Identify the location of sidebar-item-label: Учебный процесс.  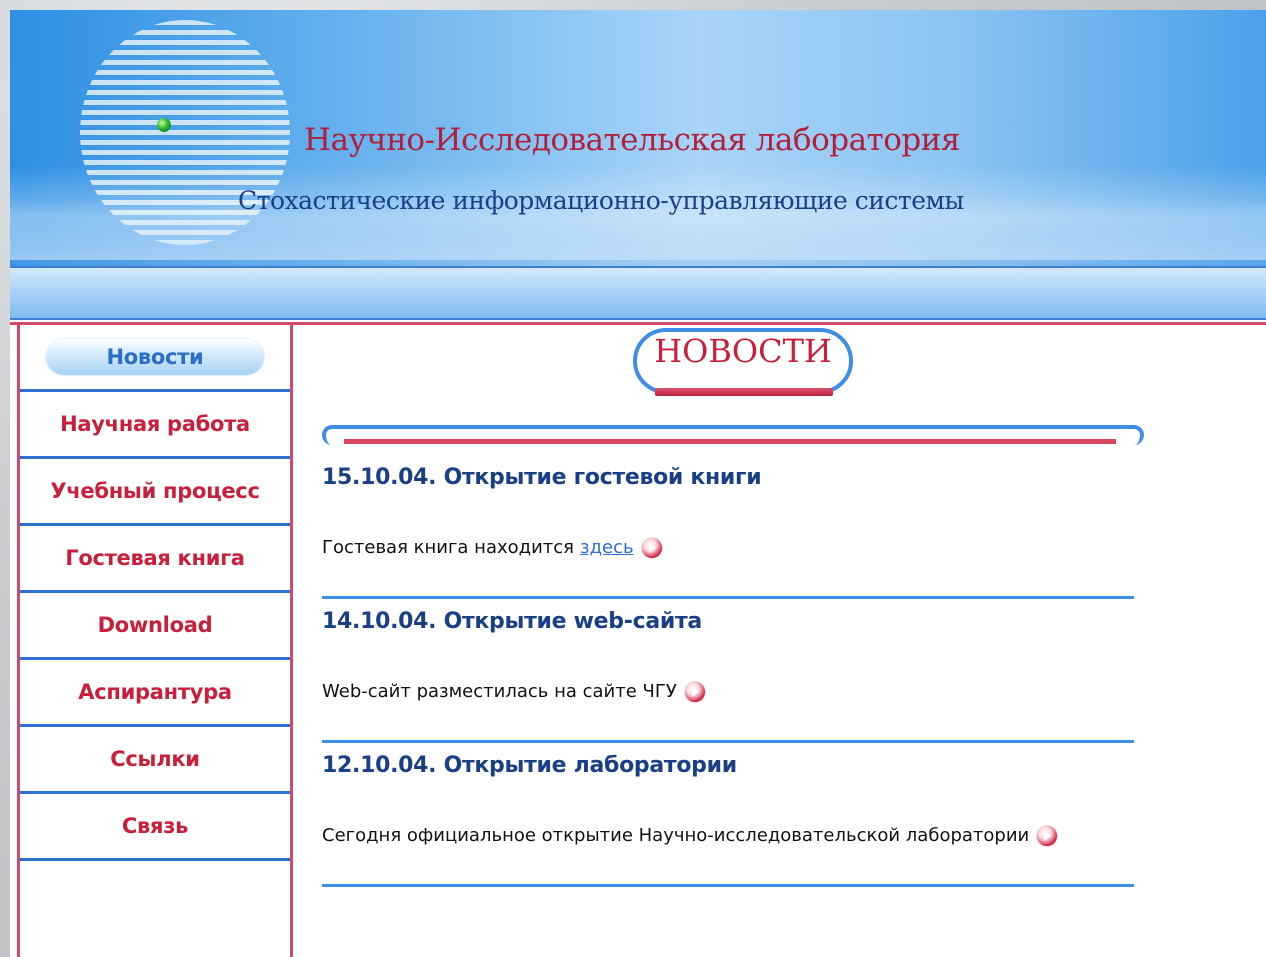
(155, 491).